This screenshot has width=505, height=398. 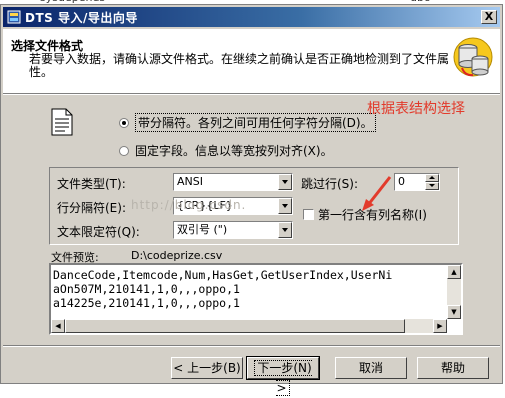 I want to click on preview-line: a14225e,210141,1,0,,,oppo,1, so click(x=146, y=303).